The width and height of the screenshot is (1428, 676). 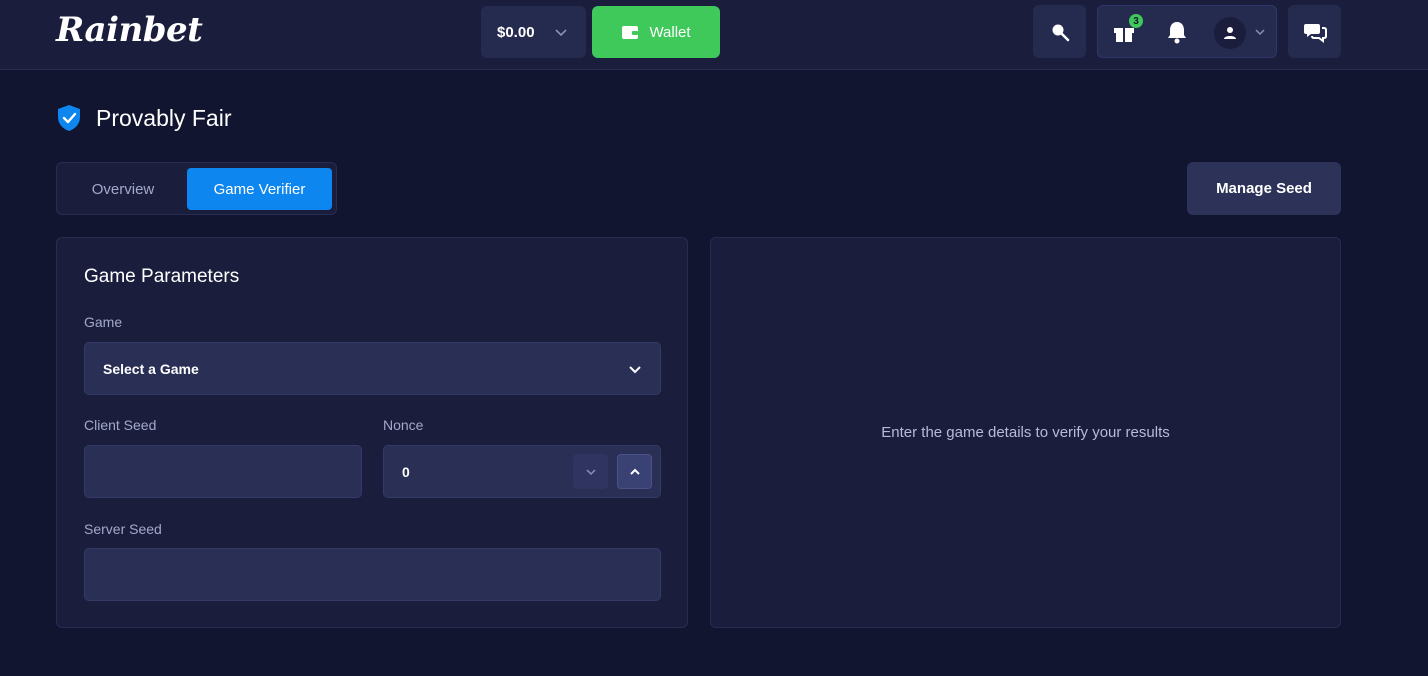 I want to click on game-label: Game, so click(x=103, y=322).